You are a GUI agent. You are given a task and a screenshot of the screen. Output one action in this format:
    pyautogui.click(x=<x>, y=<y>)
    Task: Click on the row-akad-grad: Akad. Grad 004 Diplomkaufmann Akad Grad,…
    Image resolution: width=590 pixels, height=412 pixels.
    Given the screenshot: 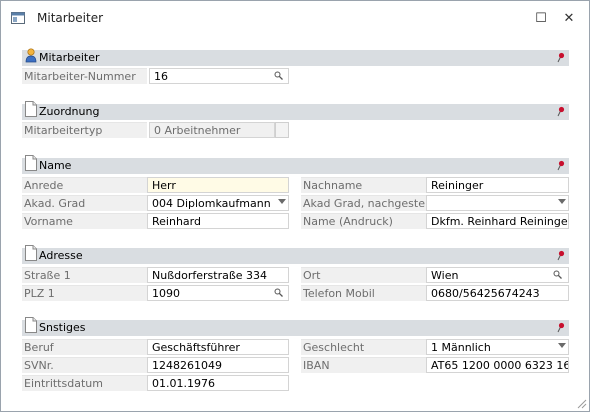 What is the action you would take?
    pyautogui.click(x=295, y=203)
    